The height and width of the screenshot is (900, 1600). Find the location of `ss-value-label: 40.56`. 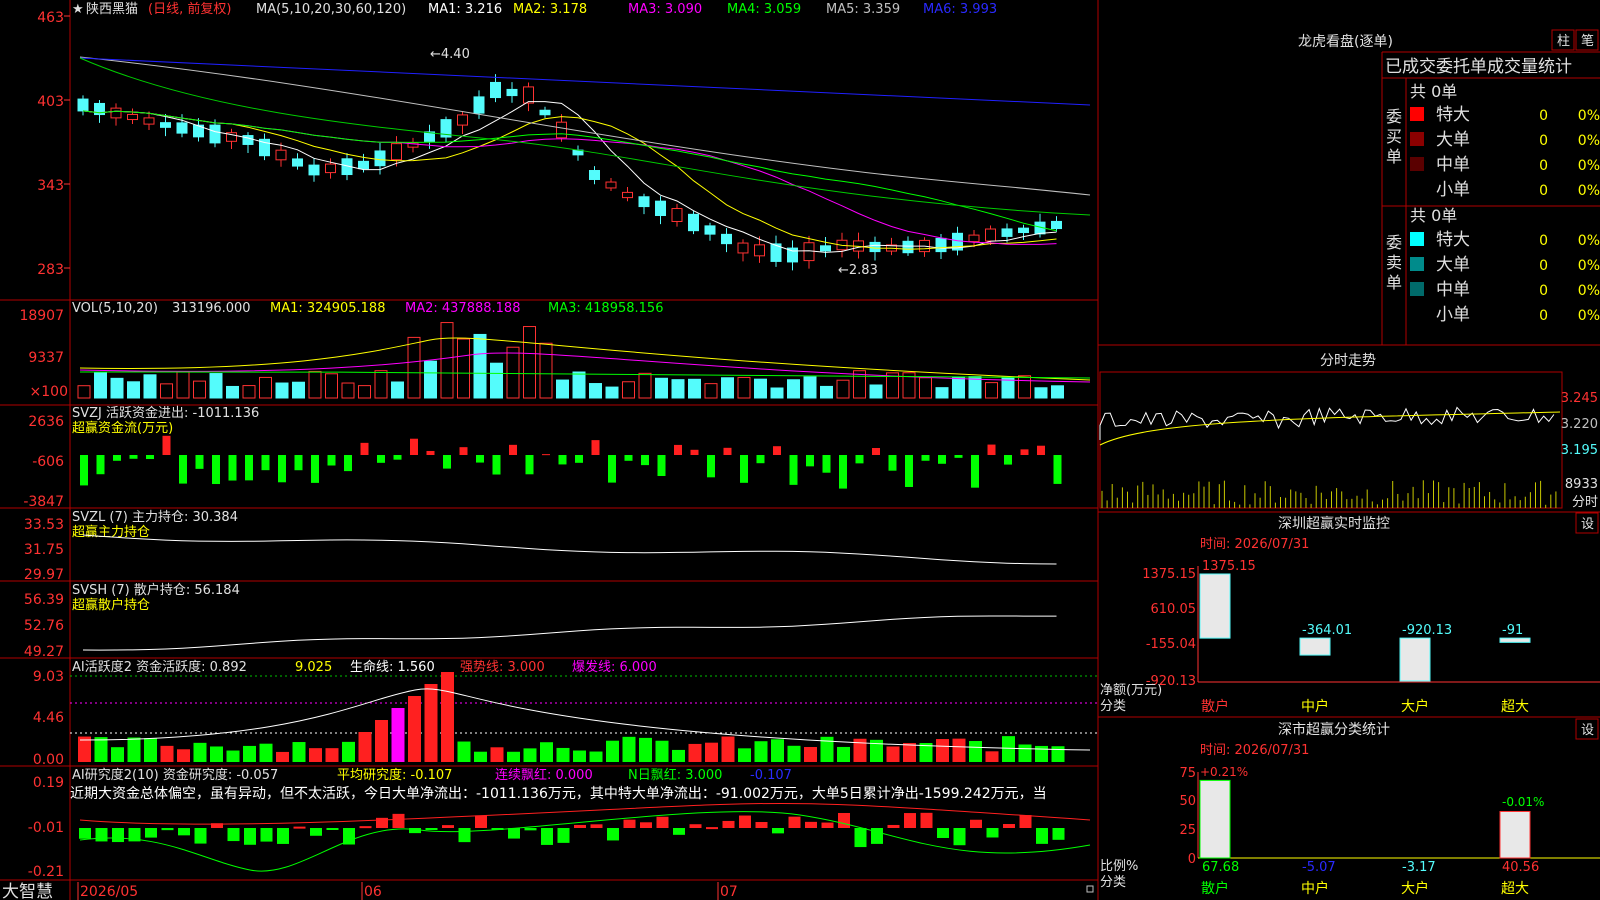

ss-value-label: 40.56 is located at coordinates (1520, 867).